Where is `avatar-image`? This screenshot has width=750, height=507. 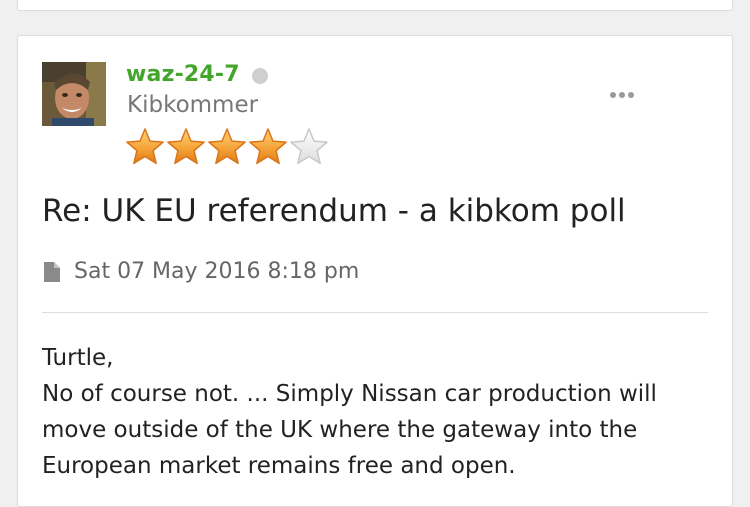 avatar-image is located at coordinates (74, 94).